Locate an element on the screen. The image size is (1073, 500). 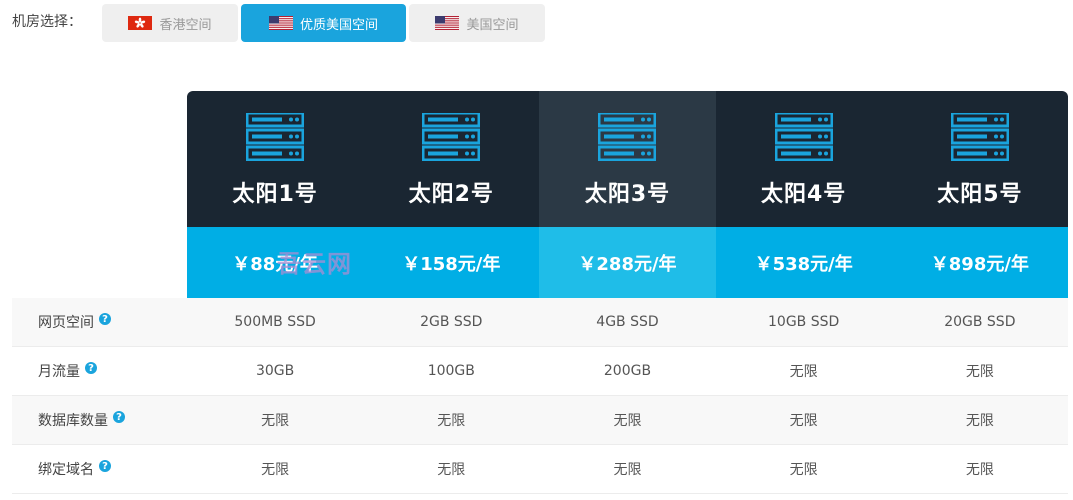
feature-name: 网页空间 ? is located at coordinates (99, 322).